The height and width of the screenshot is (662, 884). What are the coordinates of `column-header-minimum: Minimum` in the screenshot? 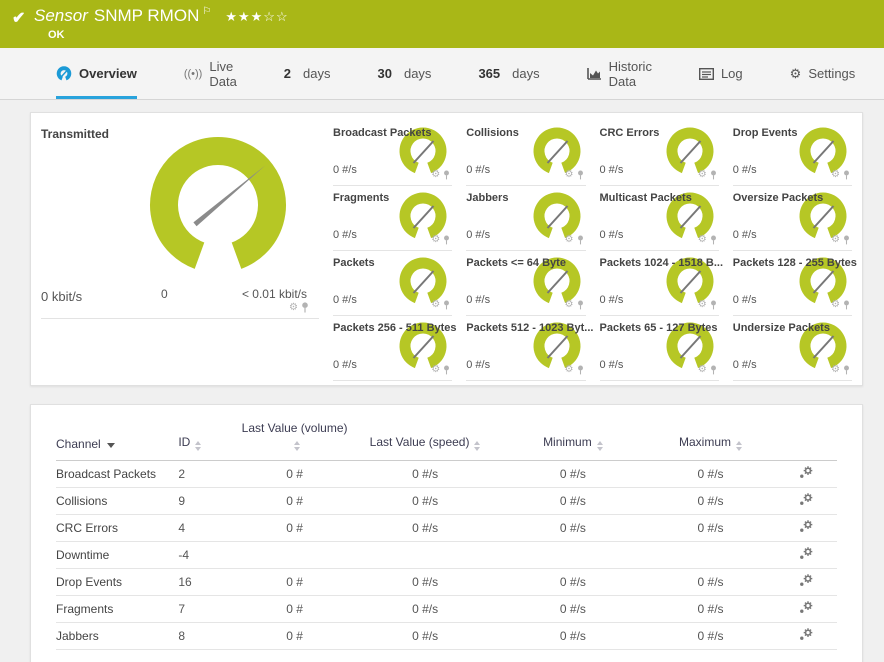 It's located at (573, 438).